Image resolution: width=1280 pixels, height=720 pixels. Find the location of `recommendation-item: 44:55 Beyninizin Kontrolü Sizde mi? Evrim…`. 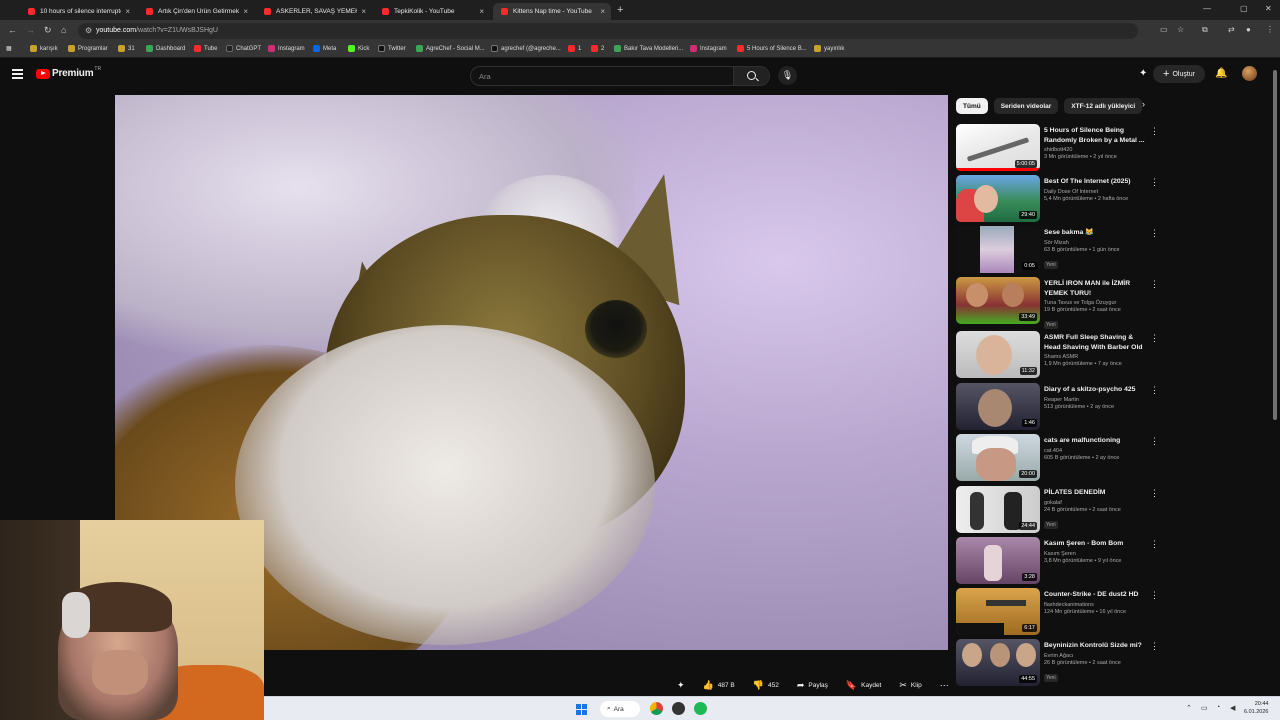

recommendation-item: 44:55 Beyninizin Kontrolü Sizde mi? Evrim… is located at coordinates (1057, 663).